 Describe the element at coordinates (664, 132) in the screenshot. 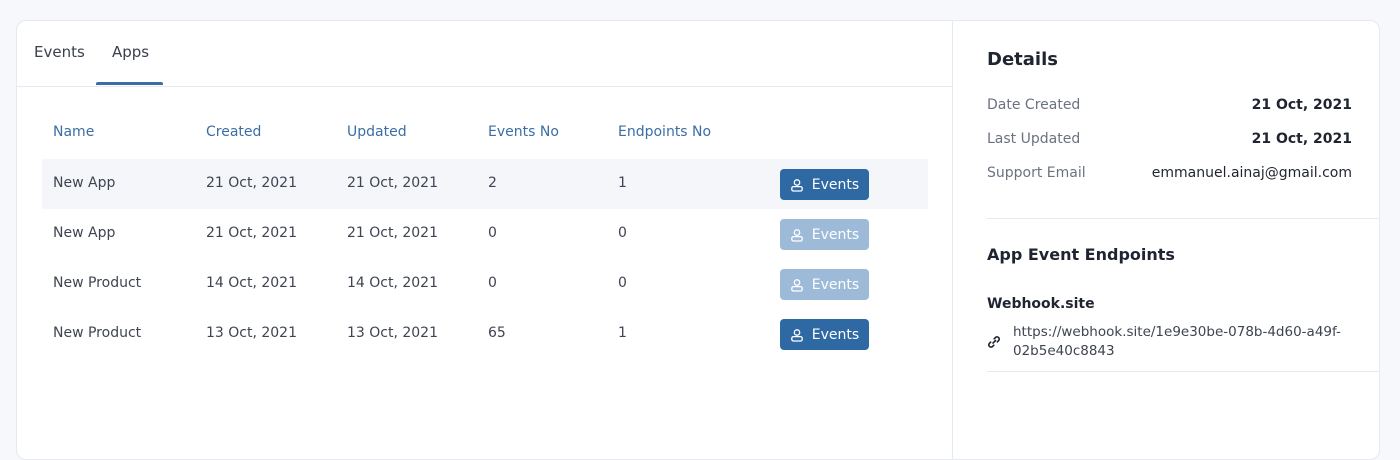

I see `column-header-endpoints-no: Endpoints No` at that location.